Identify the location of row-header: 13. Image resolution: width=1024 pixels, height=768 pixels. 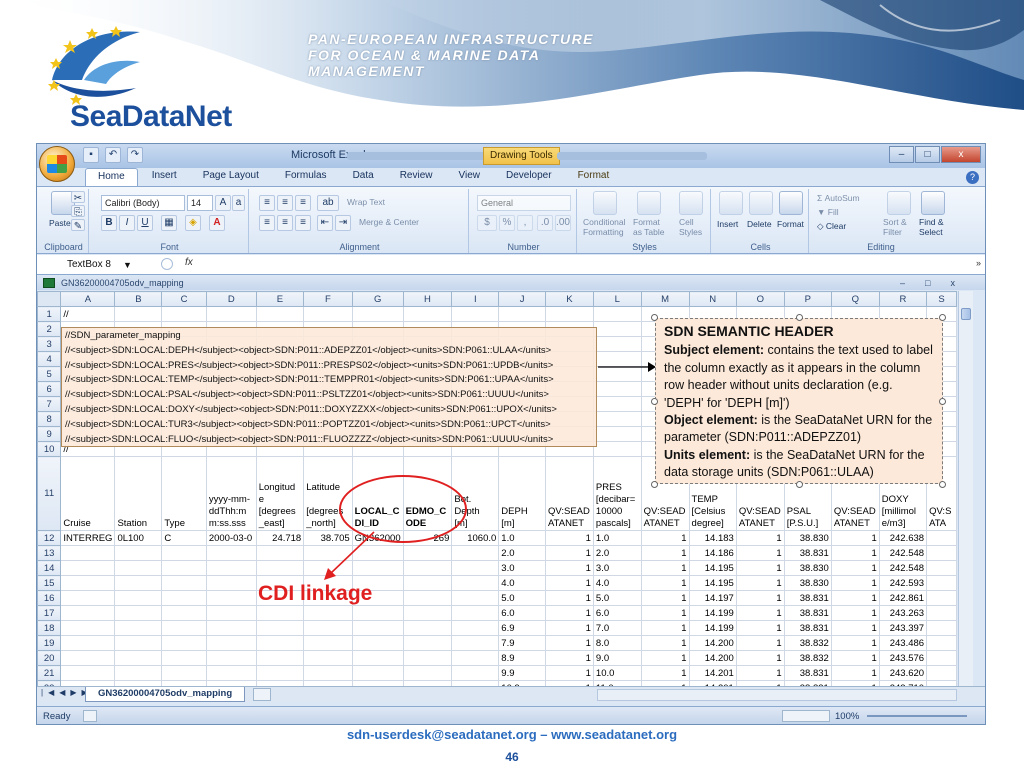
(49, 553).